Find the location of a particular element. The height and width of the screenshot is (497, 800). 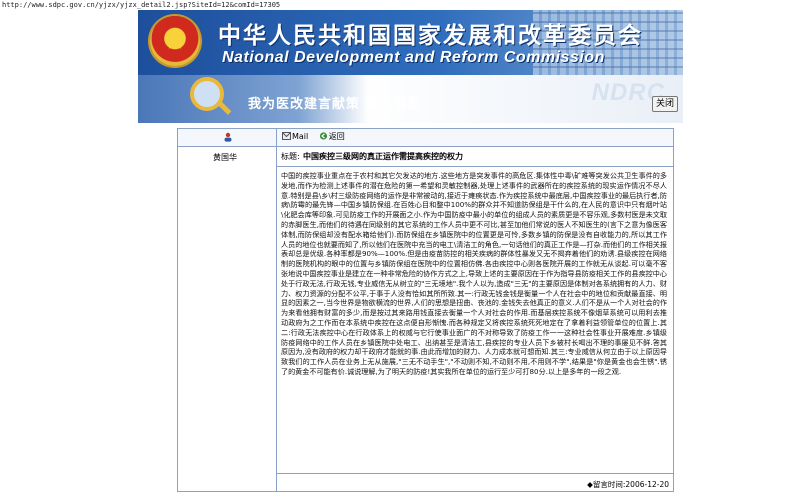

author-name: 黄国华 is located at coordinates (225, 157).